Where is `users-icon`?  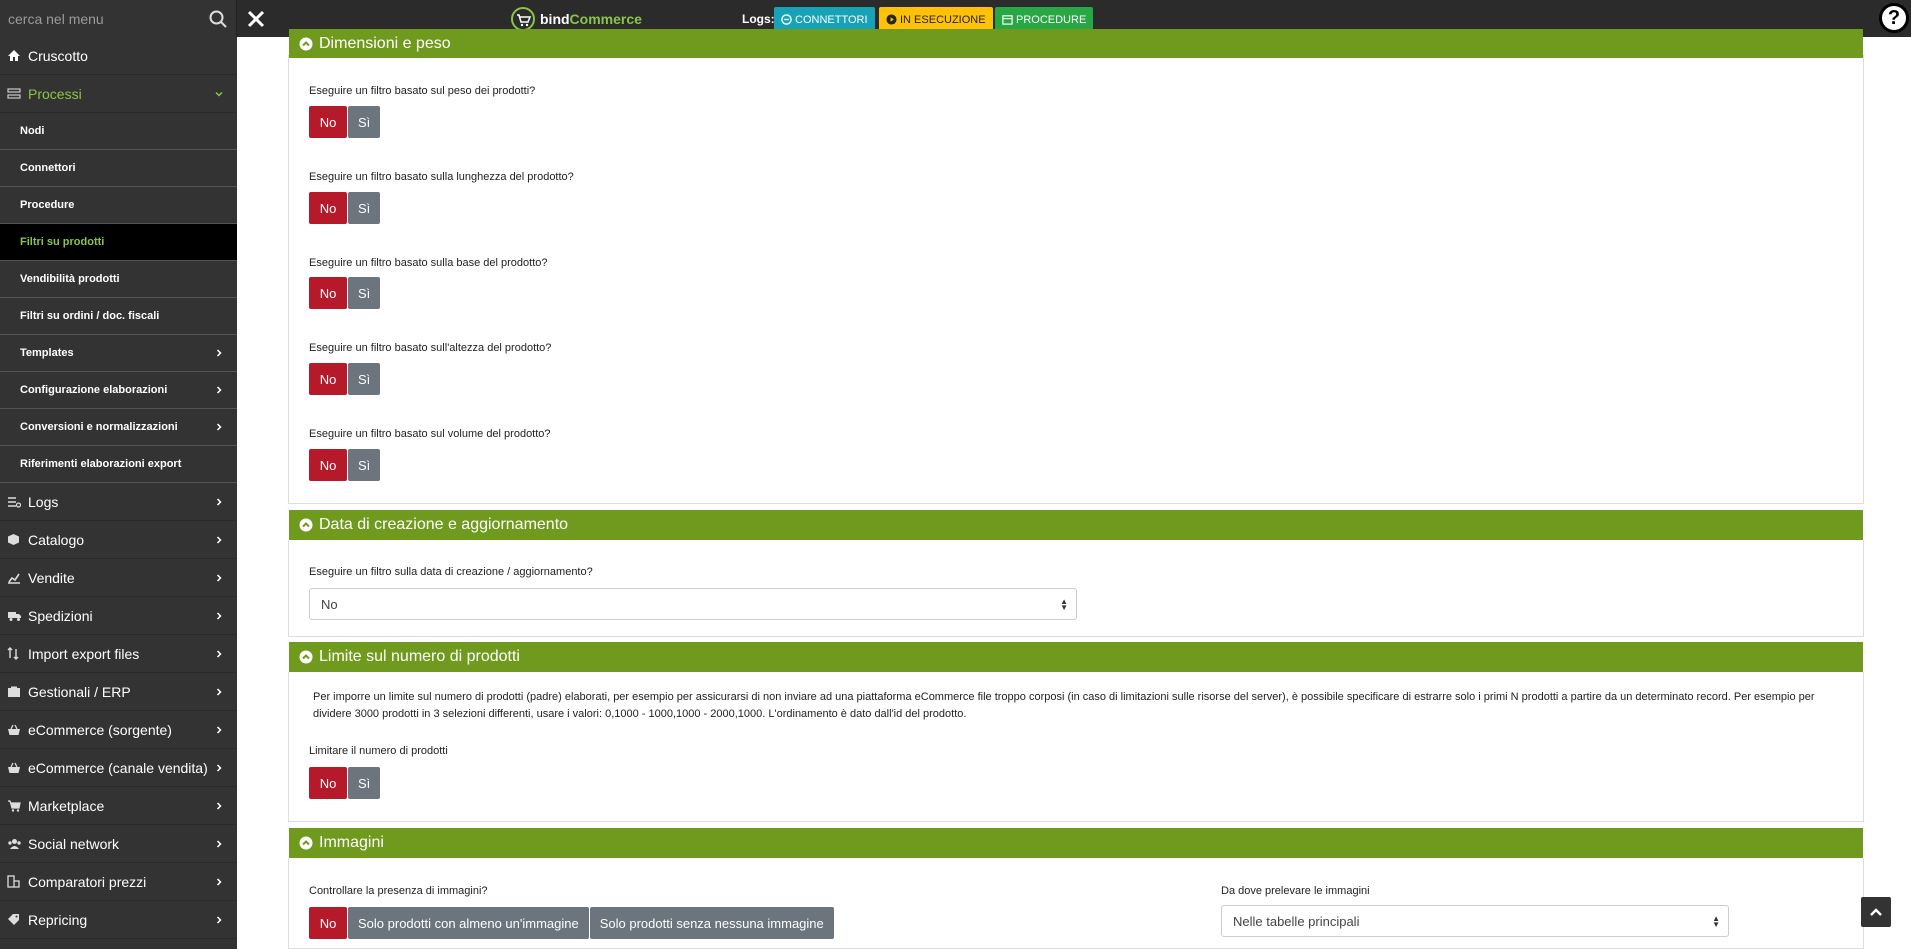 users-icon is located at coordinates (14, 844).